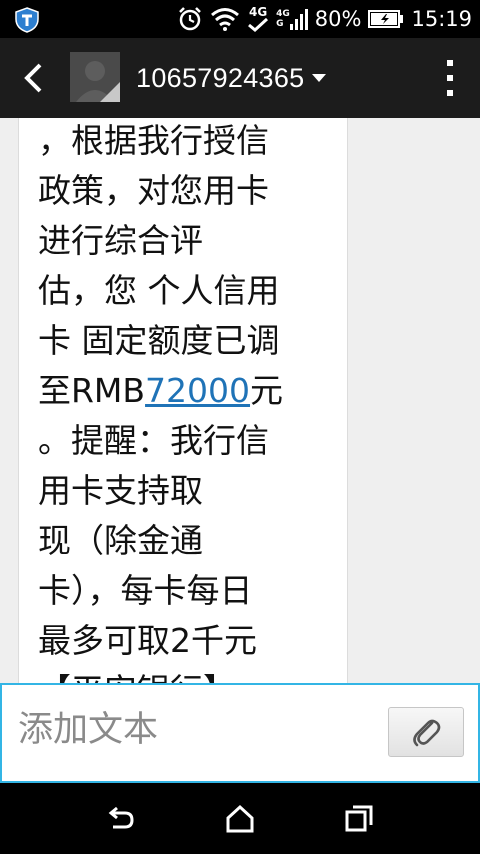 This screenshot has height=854, width=480. Describe the element at coordinates (153, 190) in the screenshot. I see `message-line: 政策，对您用卡` at that location.